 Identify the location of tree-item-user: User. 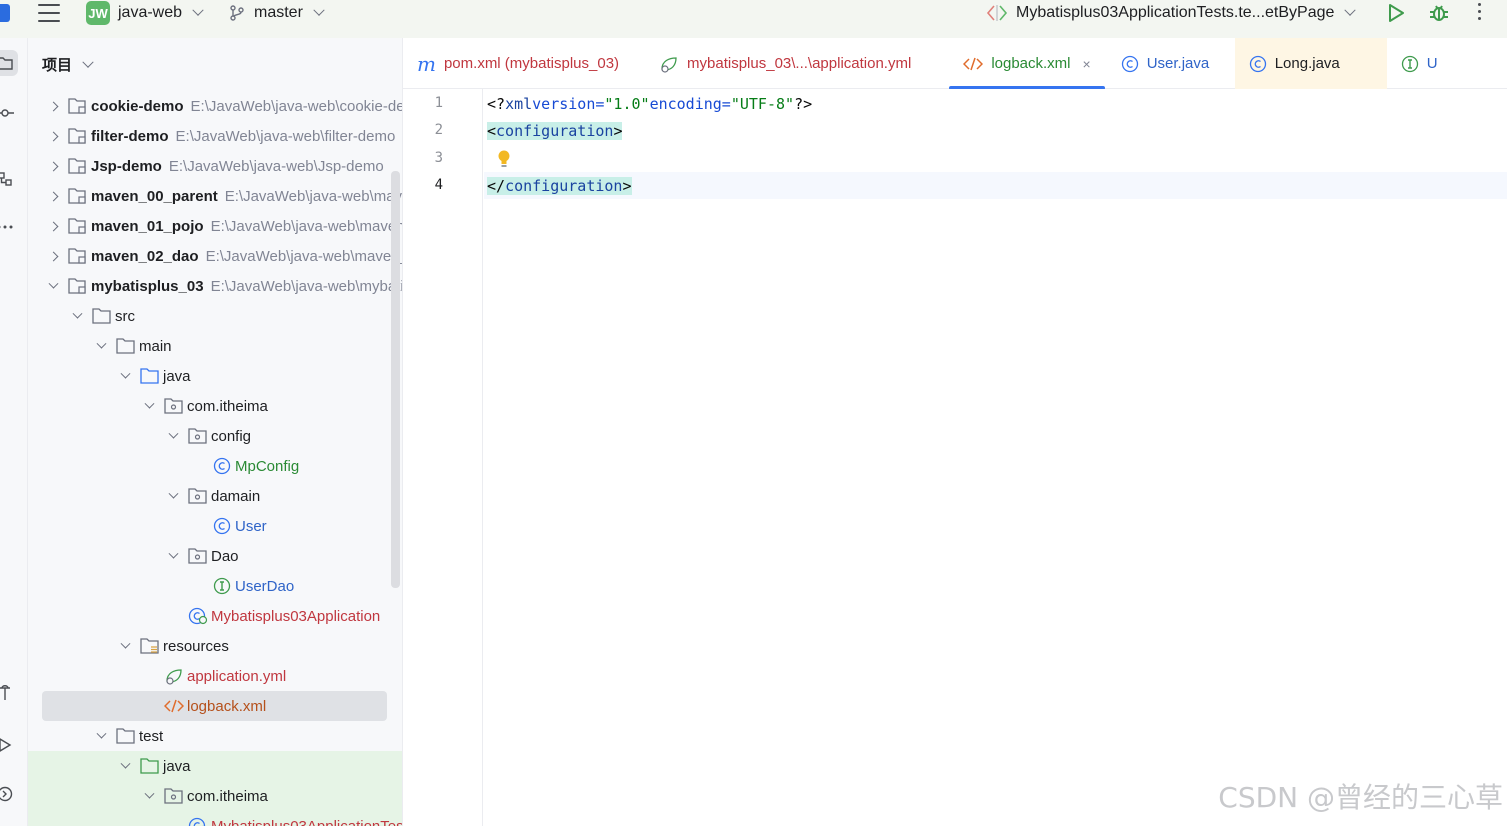
(215, 526).